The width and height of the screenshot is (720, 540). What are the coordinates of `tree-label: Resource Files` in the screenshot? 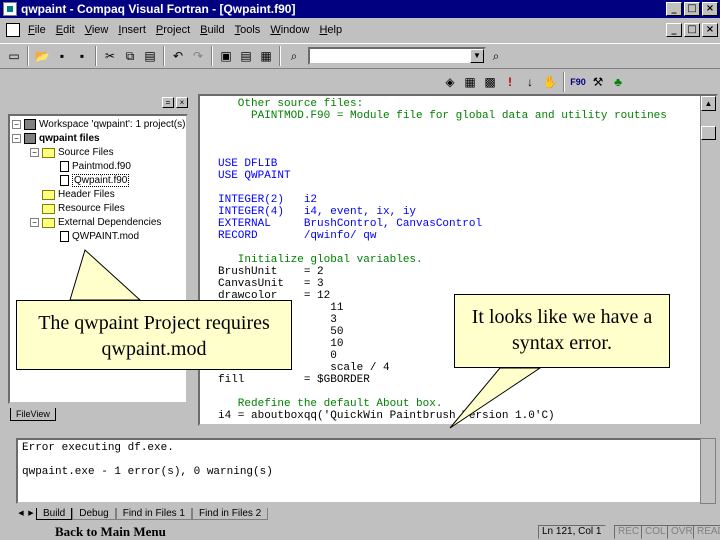 It's located at (91, 208).